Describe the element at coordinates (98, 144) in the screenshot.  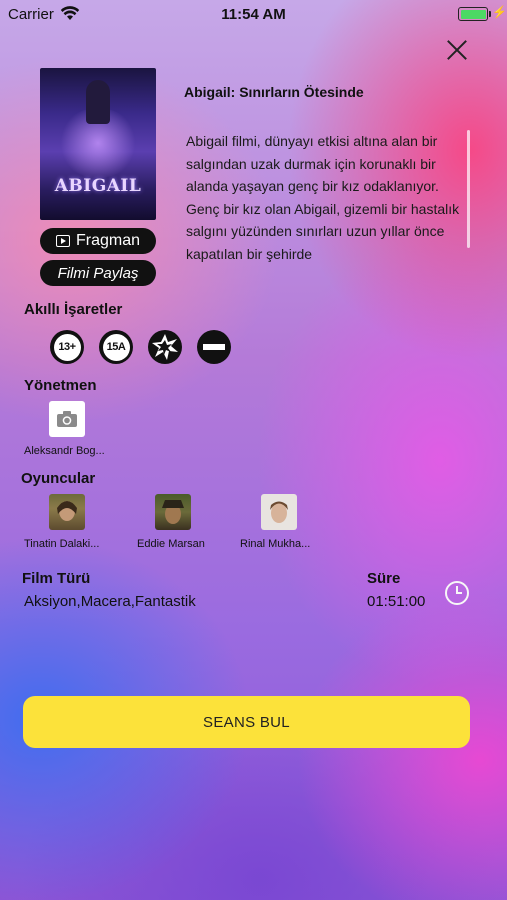
I see `movie-poster: ABIGAIL` at that location.